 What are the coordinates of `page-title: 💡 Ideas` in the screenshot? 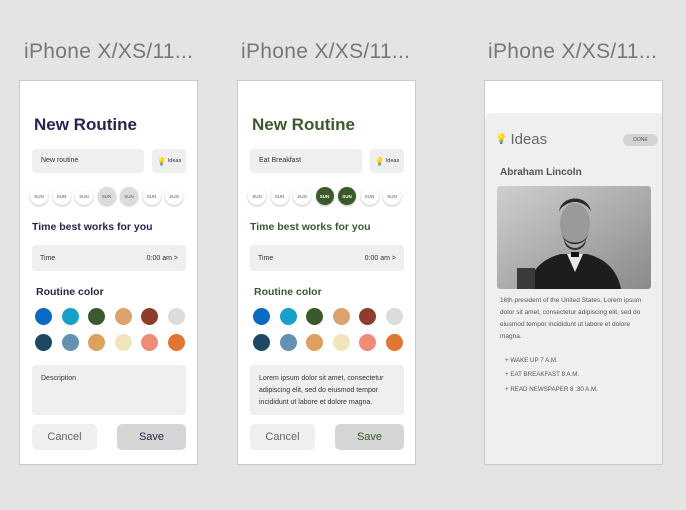 It's located at (521, 139).